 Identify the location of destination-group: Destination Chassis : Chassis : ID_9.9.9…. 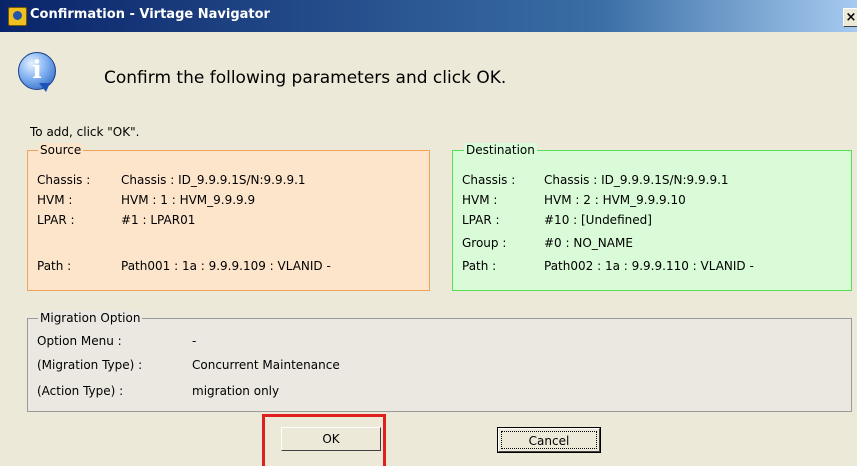
(652, 217).